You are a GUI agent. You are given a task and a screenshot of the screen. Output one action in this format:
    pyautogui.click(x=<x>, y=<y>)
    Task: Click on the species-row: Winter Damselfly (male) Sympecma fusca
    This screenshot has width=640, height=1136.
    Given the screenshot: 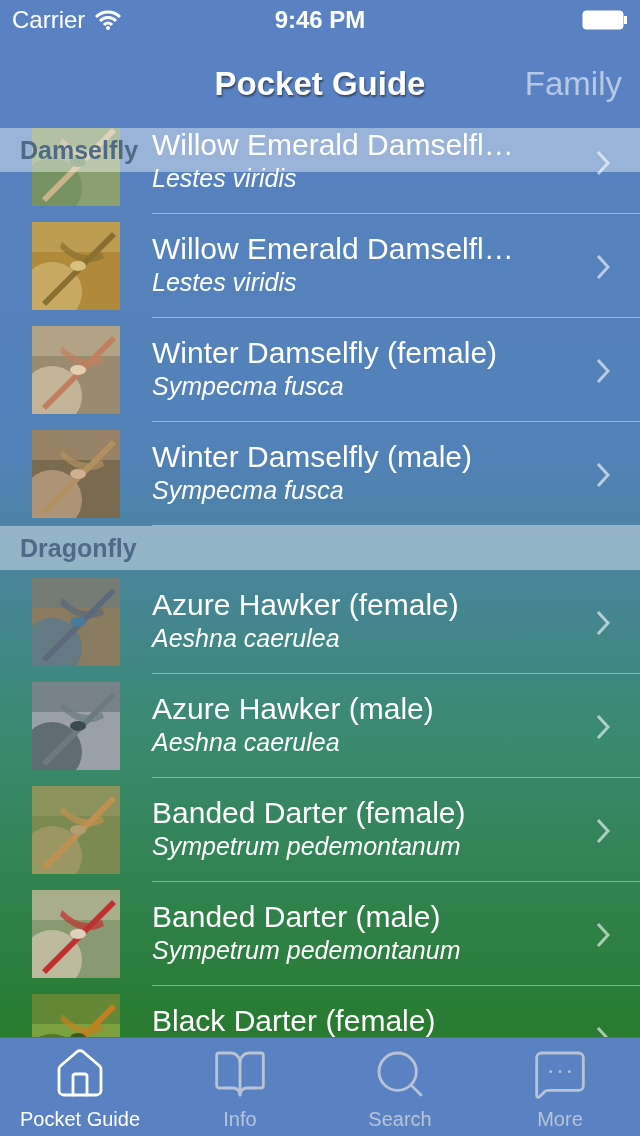 What is the action you would take?
    pyautogui.click(x=320, y=474)
    